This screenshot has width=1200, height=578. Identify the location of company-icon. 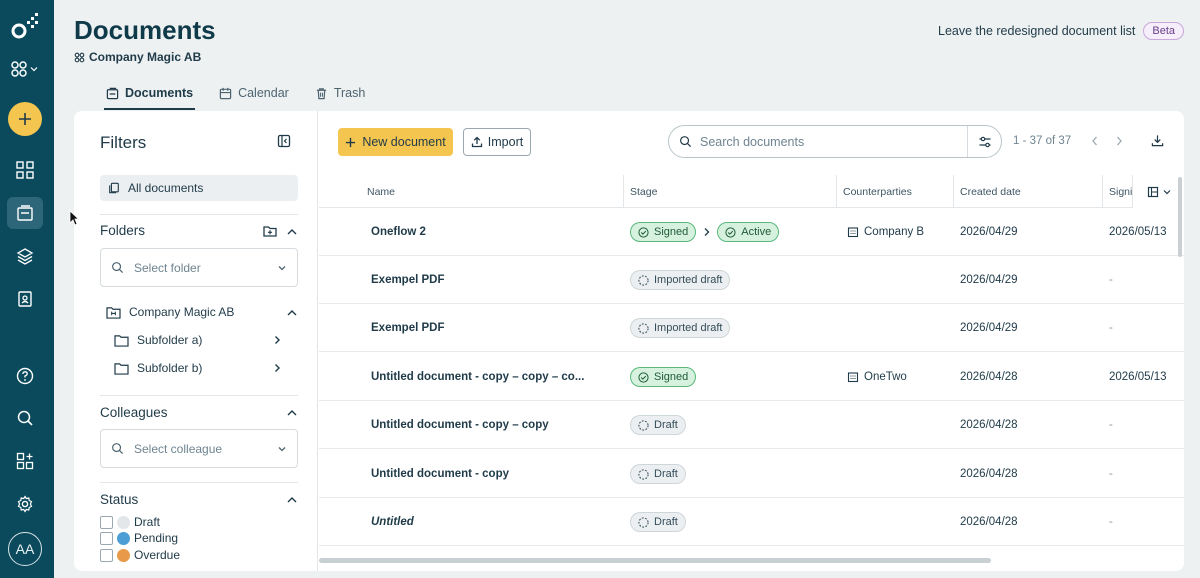
(853, 377).